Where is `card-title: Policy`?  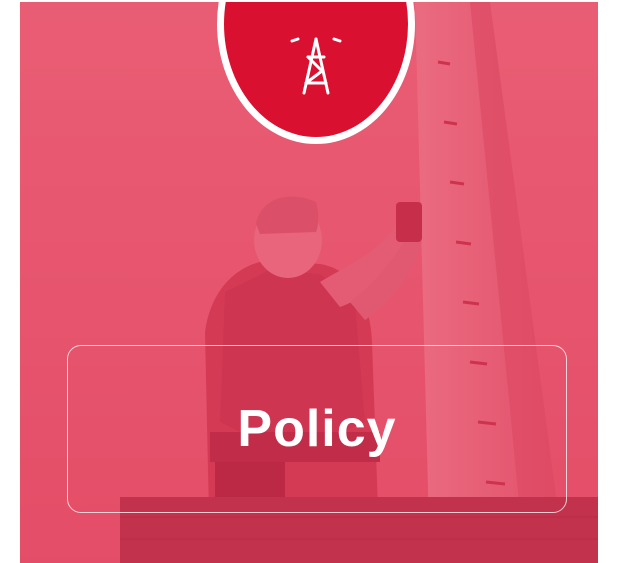
card-title: Policy is located at coordinates (317, 429).